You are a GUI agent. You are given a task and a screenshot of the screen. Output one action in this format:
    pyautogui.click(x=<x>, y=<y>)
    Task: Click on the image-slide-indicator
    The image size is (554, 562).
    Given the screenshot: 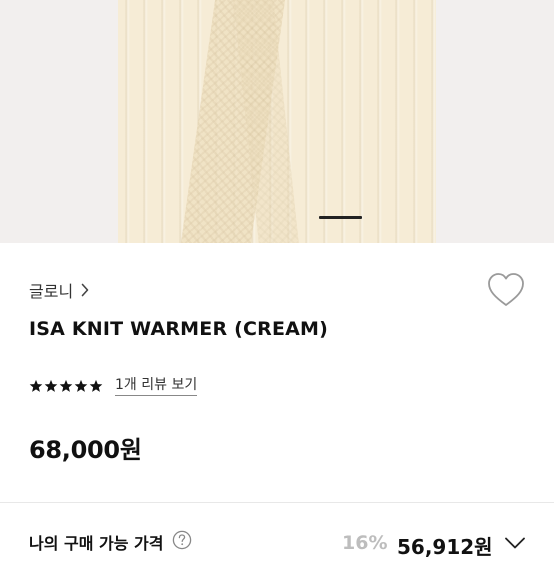 What is the action you would take?
    pyautogui.click(x=340, y=217)
    